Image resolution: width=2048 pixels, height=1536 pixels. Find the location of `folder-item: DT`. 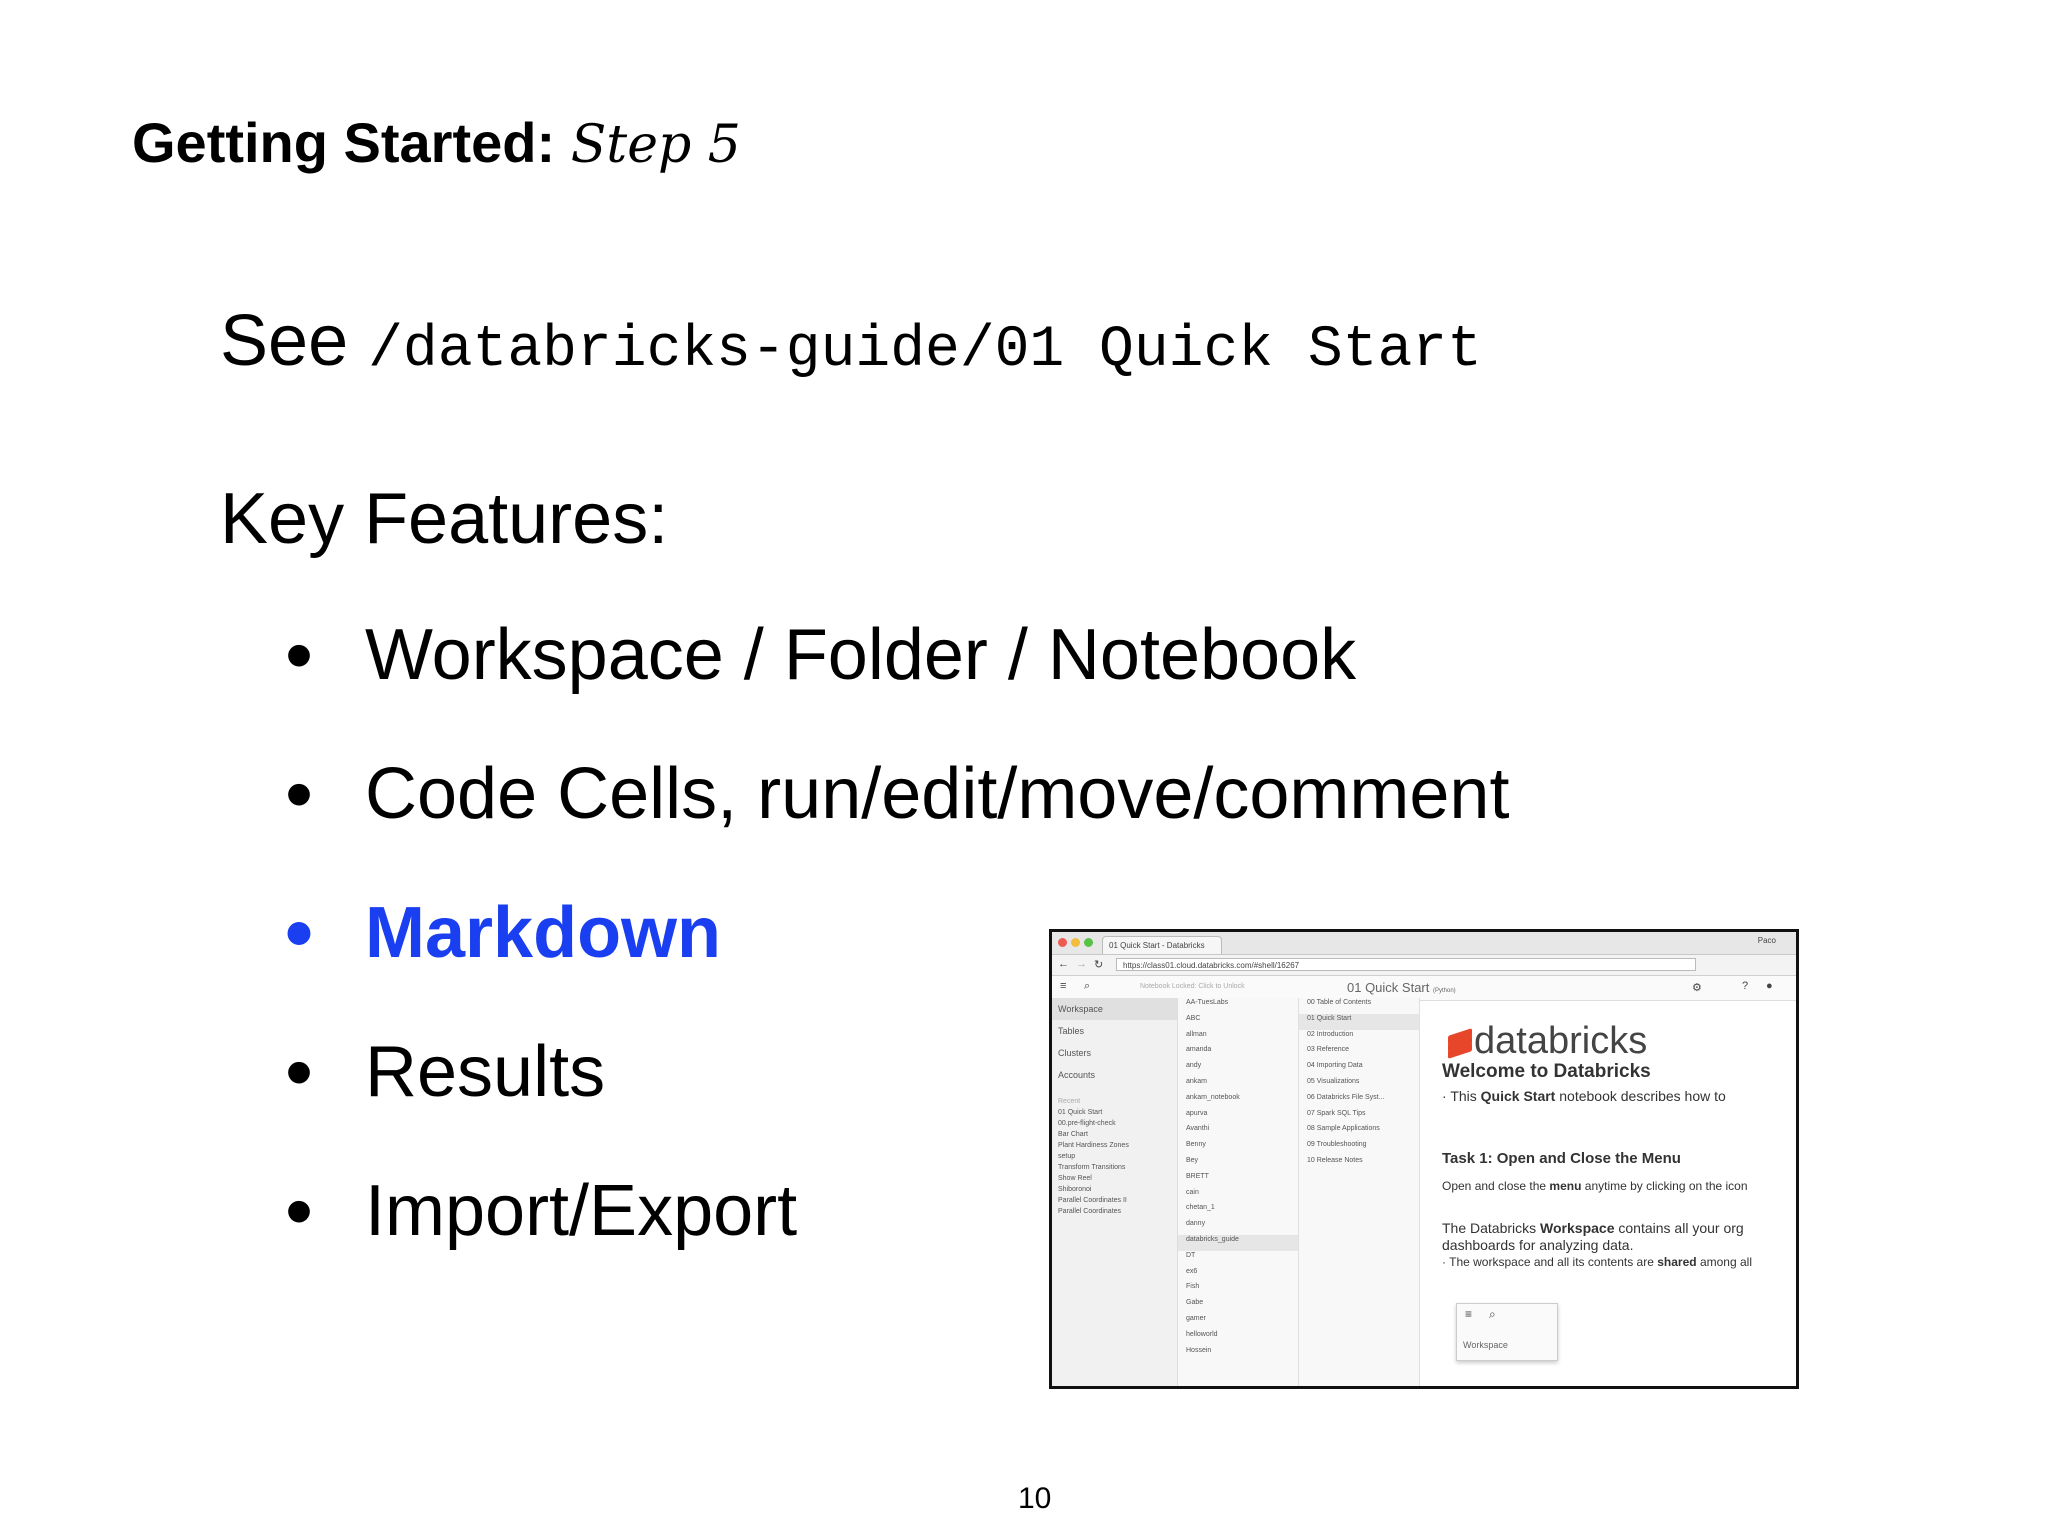

folder-item: DT is located at coordinates (1191, 1255).